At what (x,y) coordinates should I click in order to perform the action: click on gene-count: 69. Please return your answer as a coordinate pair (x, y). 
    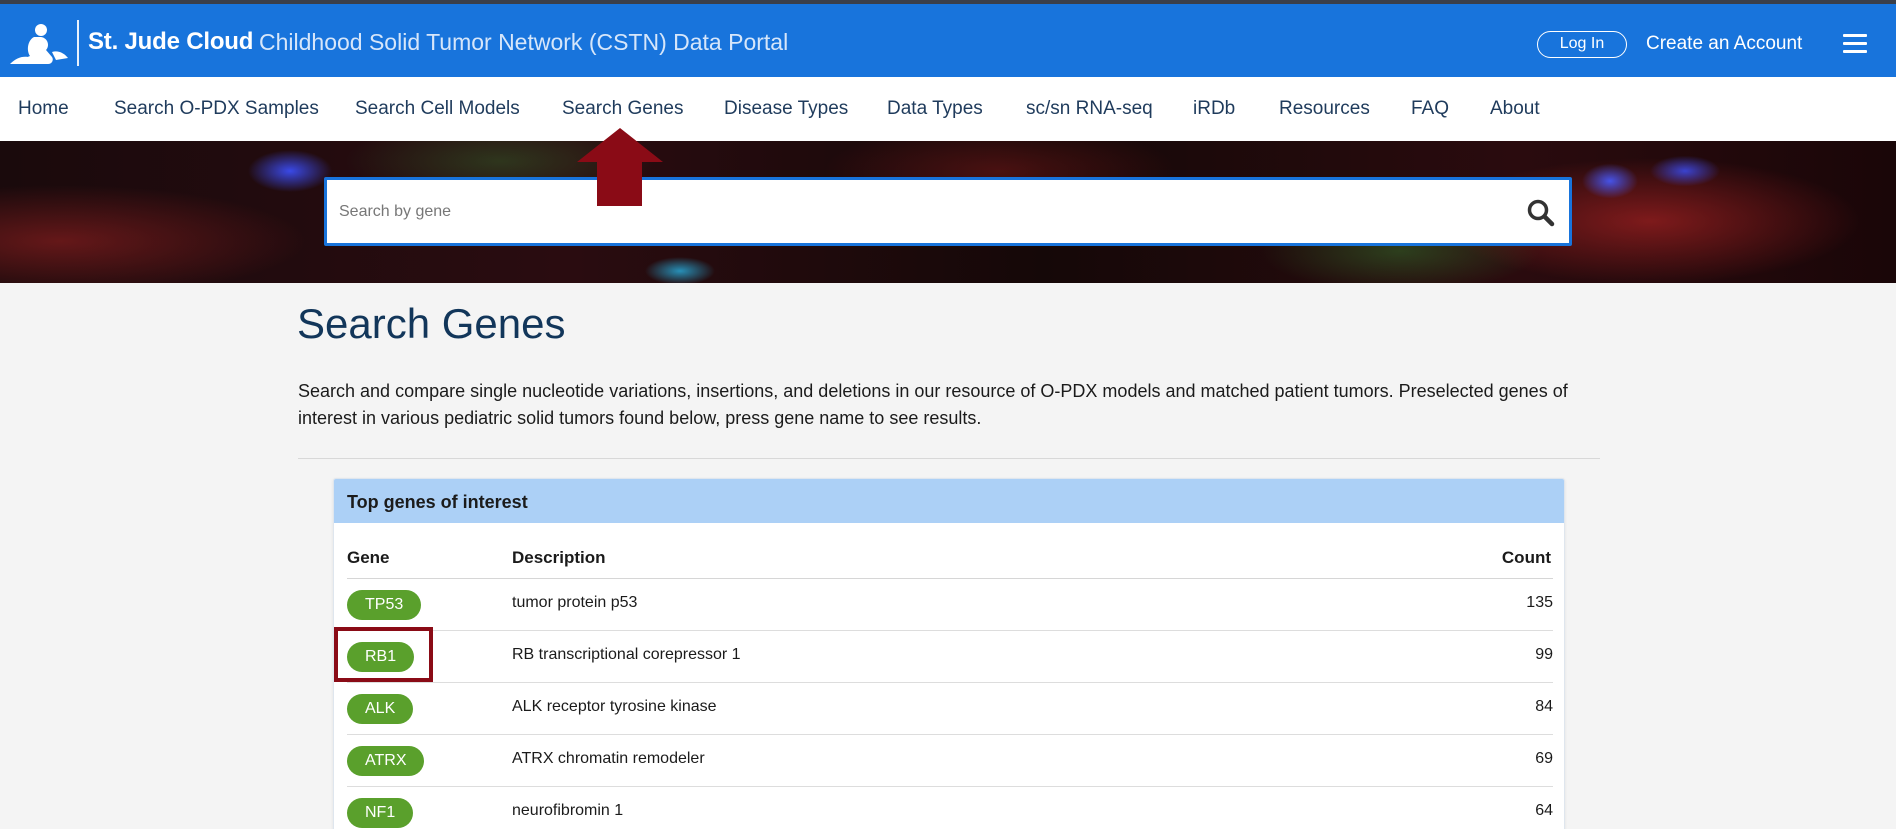
    Looking at the image, I should click on (1544, 758).